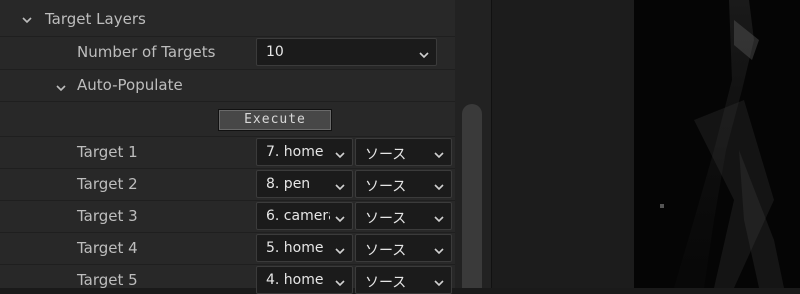  I want to click on number-of-targets-label: Number of Targets, so click(146, 52).